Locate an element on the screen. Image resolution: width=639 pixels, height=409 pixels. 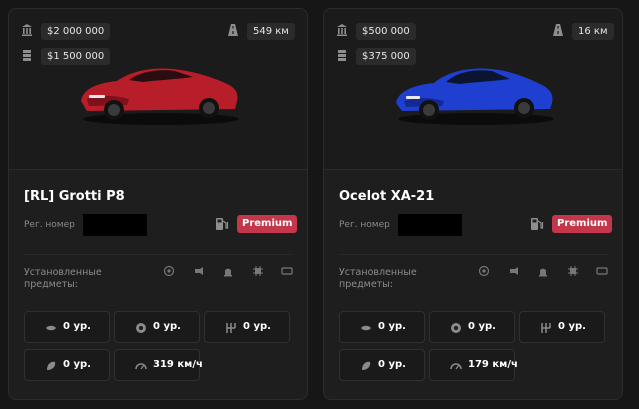
mileage-chip: 16 км is located at coordinates (593, 31).